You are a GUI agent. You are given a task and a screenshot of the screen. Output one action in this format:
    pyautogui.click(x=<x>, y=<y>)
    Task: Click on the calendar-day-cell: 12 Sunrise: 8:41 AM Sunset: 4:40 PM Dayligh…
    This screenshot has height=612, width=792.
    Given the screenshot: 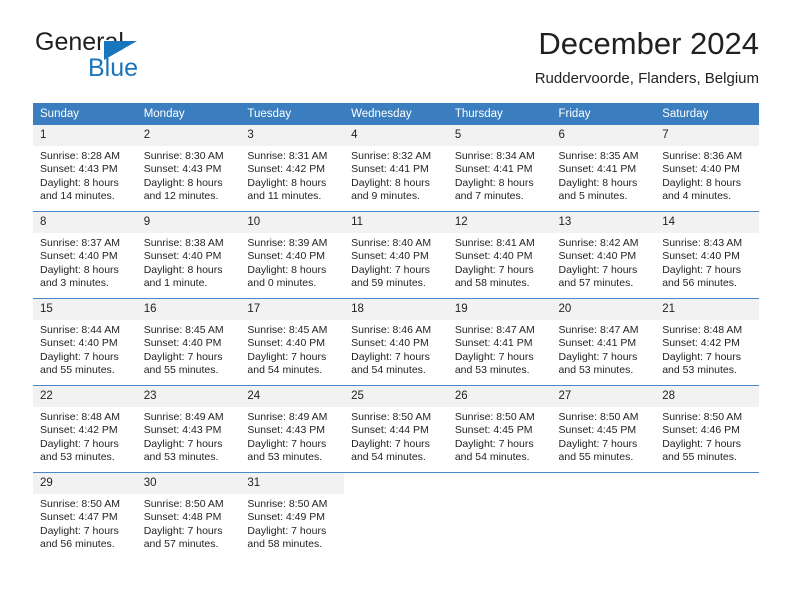 What is the action you would take?
    pyautogui.click(x=499, y=255)
    